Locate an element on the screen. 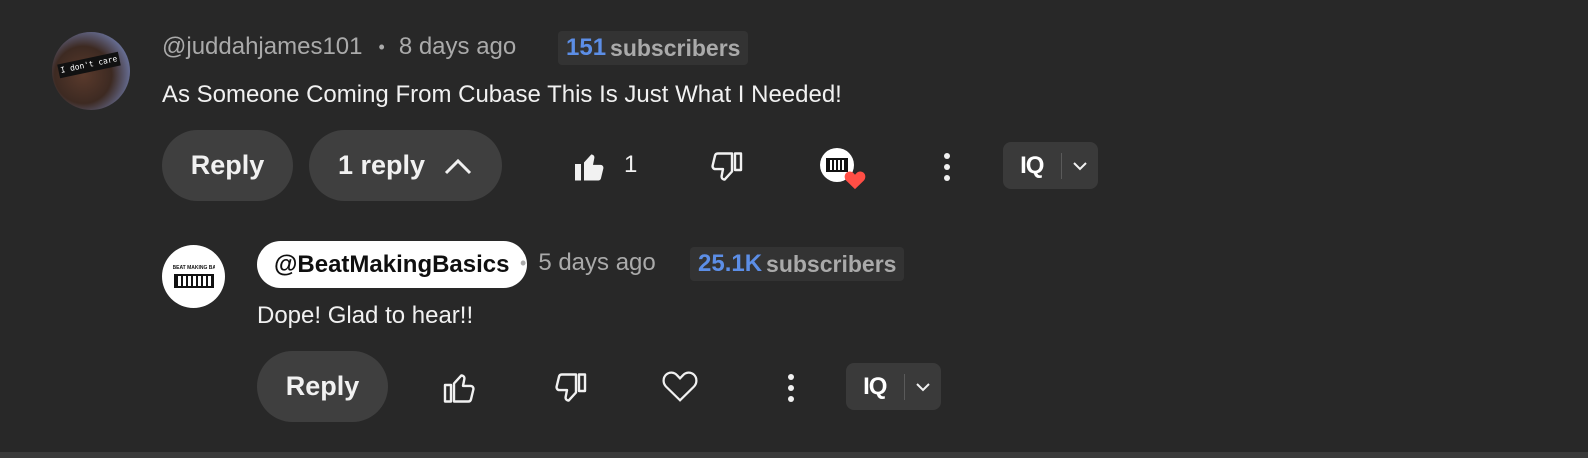 The image size is (1588, 458). comment-timestamp: 8 days ago is located at coordinates (457, 47).